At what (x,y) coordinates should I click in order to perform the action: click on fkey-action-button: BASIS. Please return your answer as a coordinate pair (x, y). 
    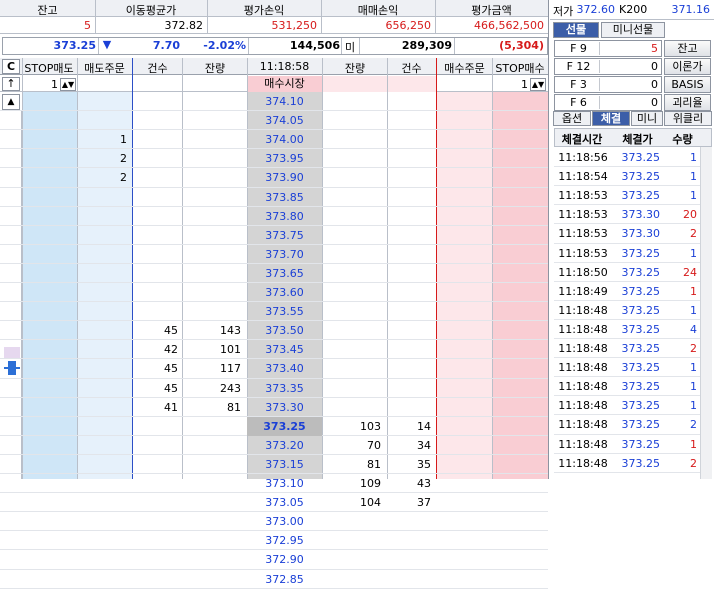
    Looking at the image, I should click on (687, 84).